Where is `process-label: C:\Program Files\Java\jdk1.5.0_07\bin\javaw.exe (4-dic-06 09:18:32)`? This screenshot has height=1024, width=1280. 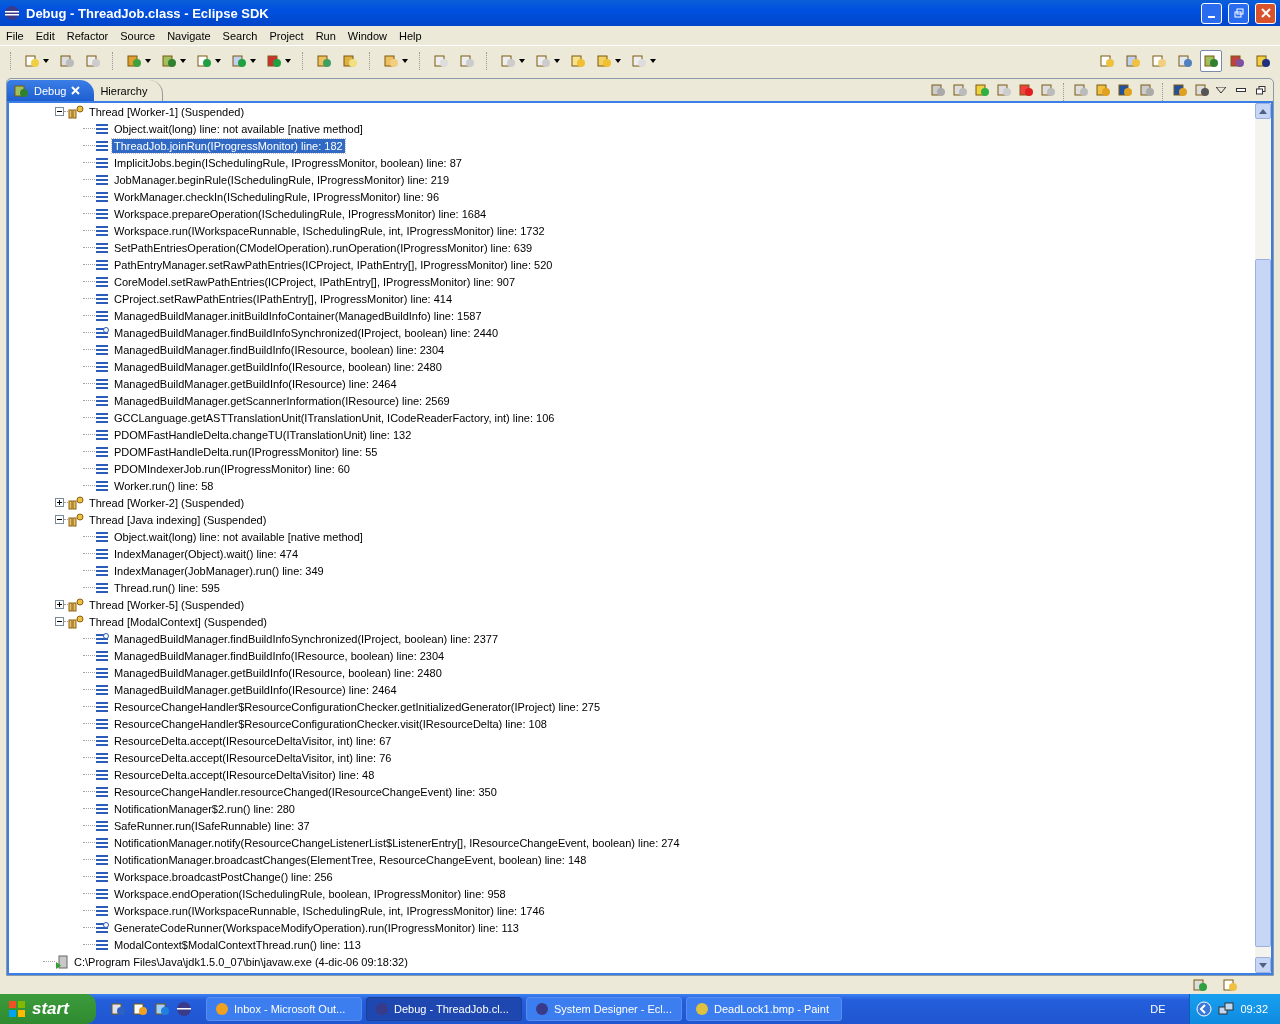
process-label: C:\Program Files\Java\jdk1.5.0_07\bin\javaw.exe (4-dic-06 09:18:32) is located at coordinates (241, 961).